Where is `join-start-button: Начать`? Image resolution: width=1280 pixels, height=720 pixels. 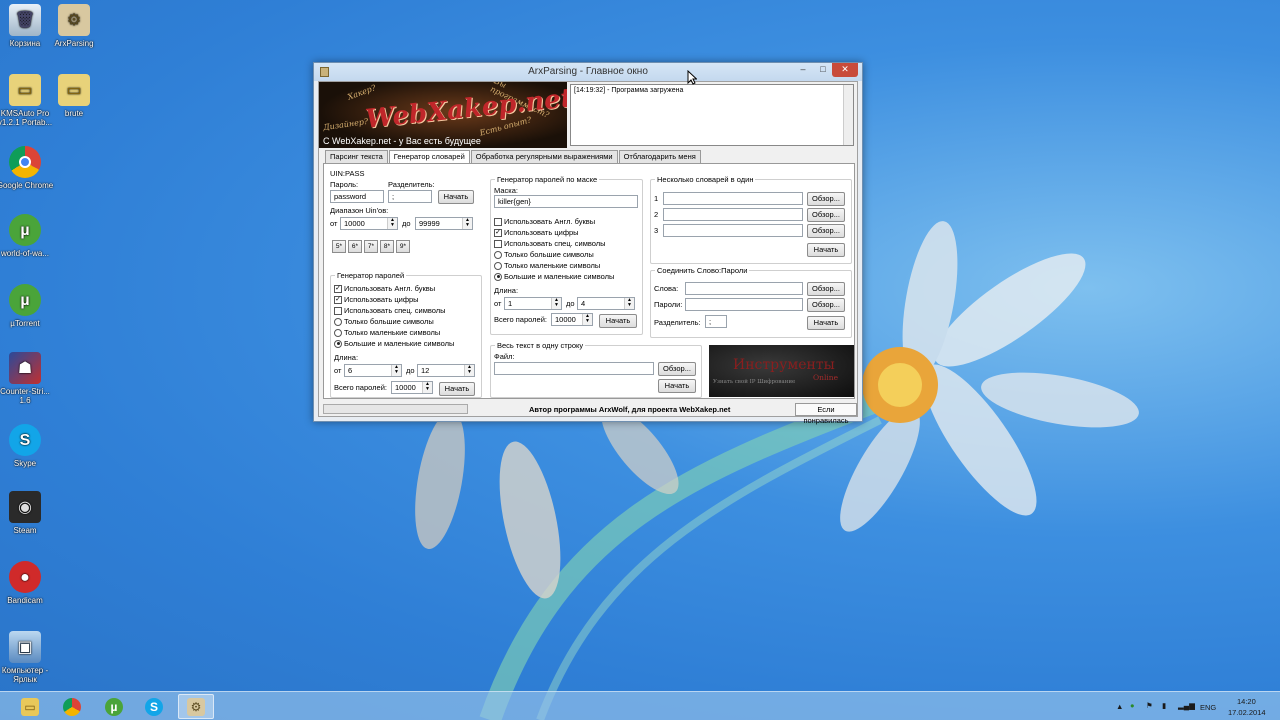
join-start-button: Начать is located at coordinates (826, 323).